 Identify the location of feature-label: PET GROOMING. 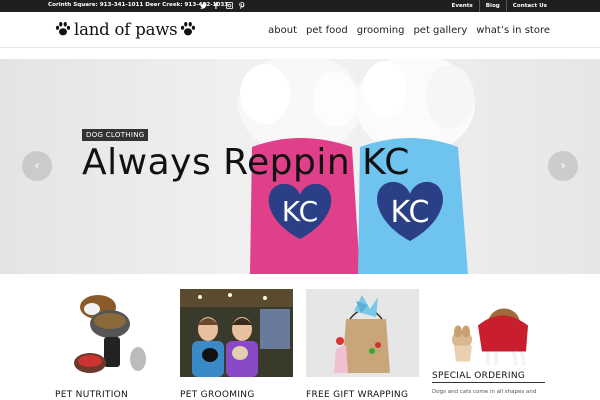
(217, 395).